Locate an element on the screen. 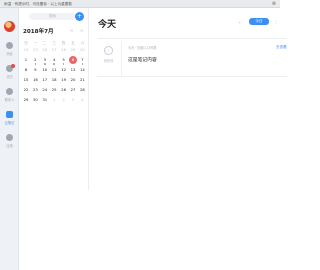 This screenshot has height=270, width=320. note-body: 这是笔记内容 is located at coordinates (142, 60).